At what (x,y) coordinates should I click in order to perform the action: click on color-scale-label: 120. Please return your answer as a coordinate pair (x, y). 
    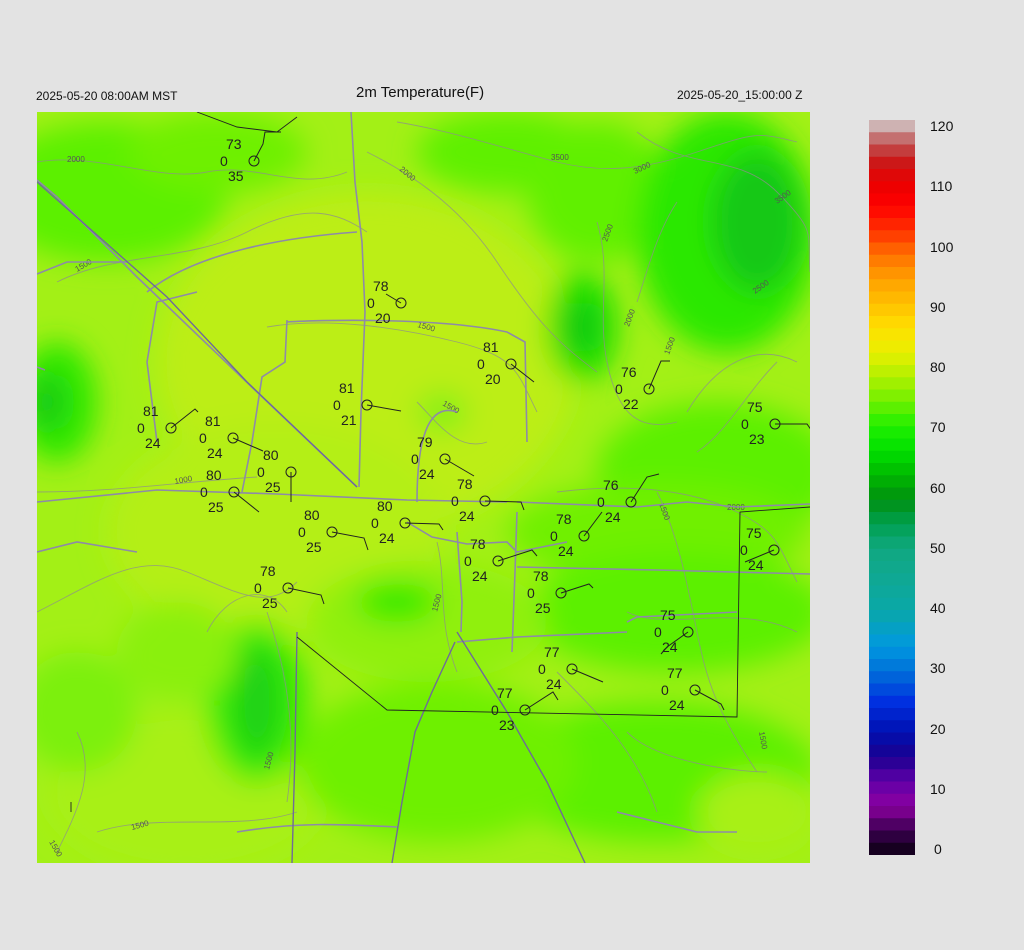
    Looking at the image, I should click on (942, 126).